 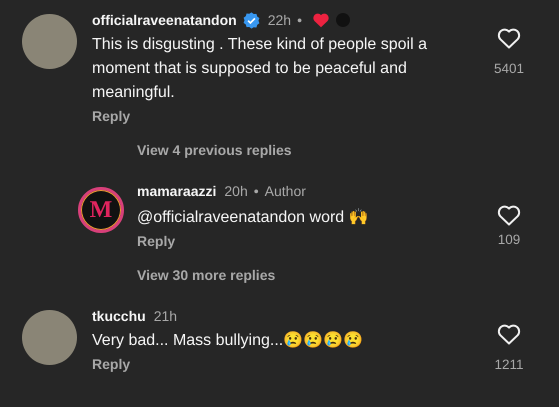 What do you see at coordinates (285, 191) in the screenshot?
I see `author-label: Author` at bounding box center [285, 191].